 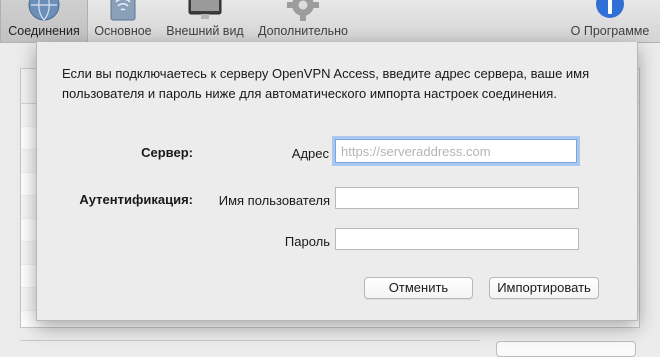 What do you see at coordinates (307, 241) in the screenshot?
I see `password-label: Пароль` at bounding box center [307, 241].